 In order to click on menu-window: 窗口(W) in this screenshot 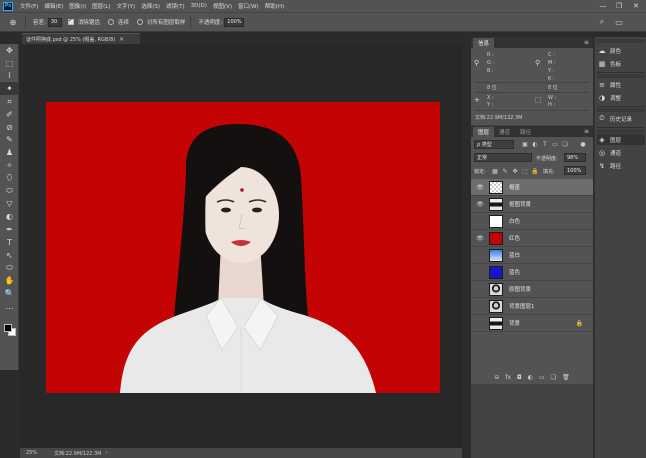, I will do `click(248, 6)`.